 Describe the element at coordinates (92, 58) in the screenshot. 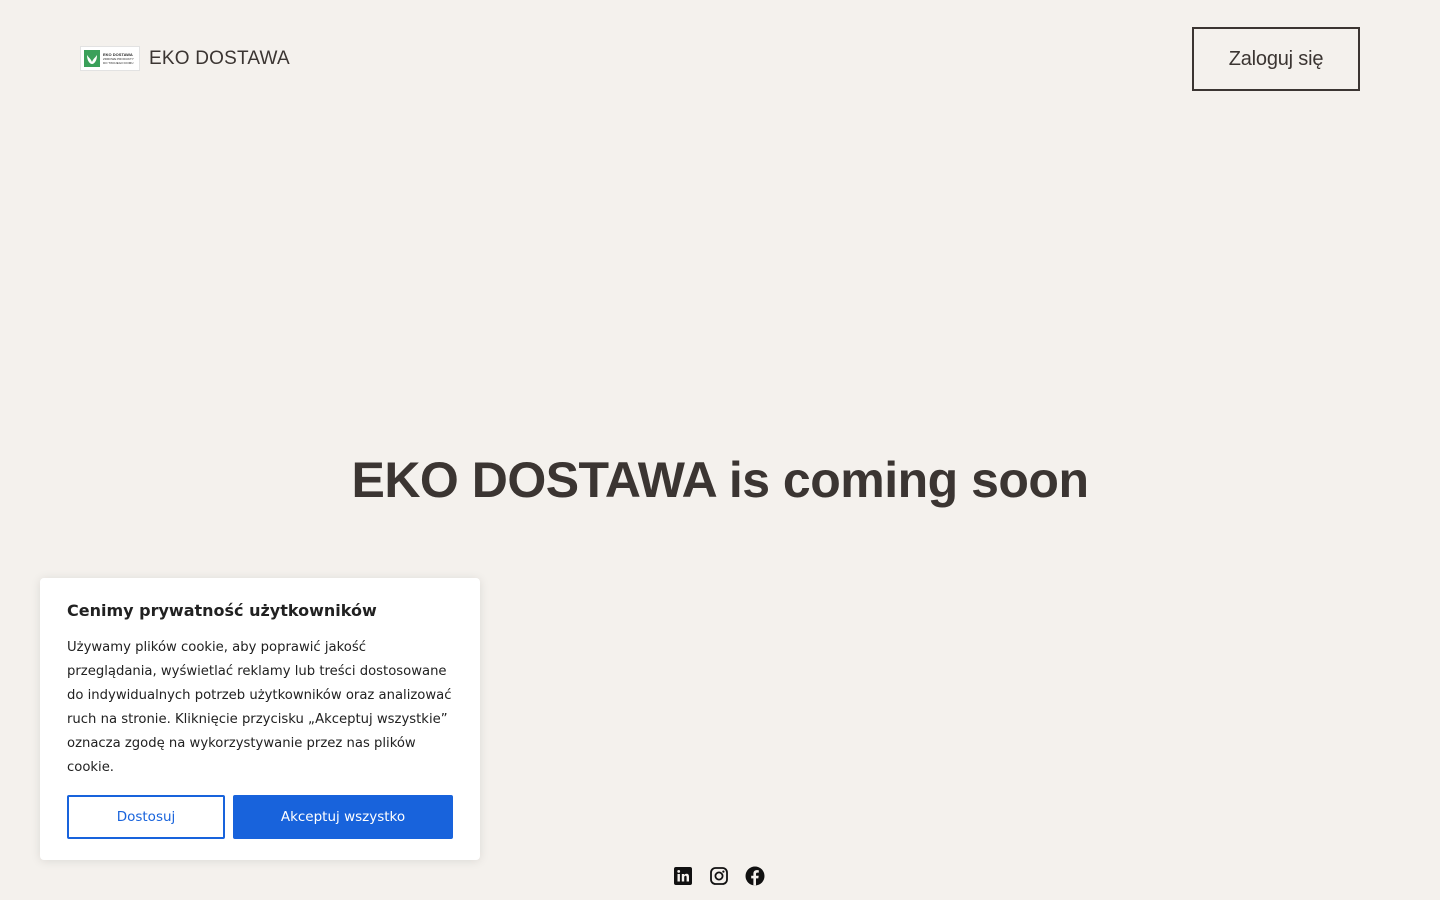

I see `leaf-logo-icon` at that location.